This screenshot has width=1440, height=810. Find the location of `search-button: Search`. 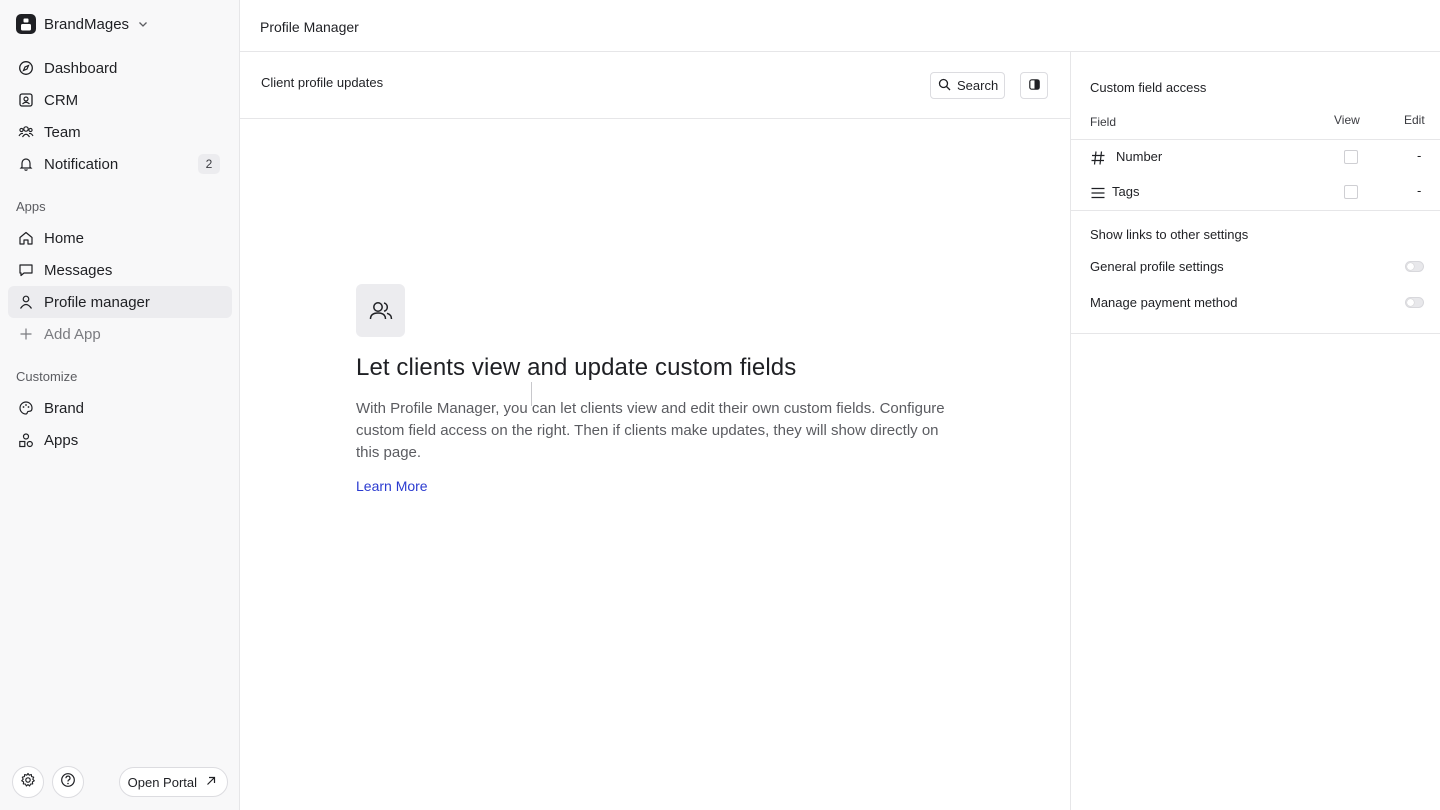

search-button: Search is located at coordinates (967, 85).